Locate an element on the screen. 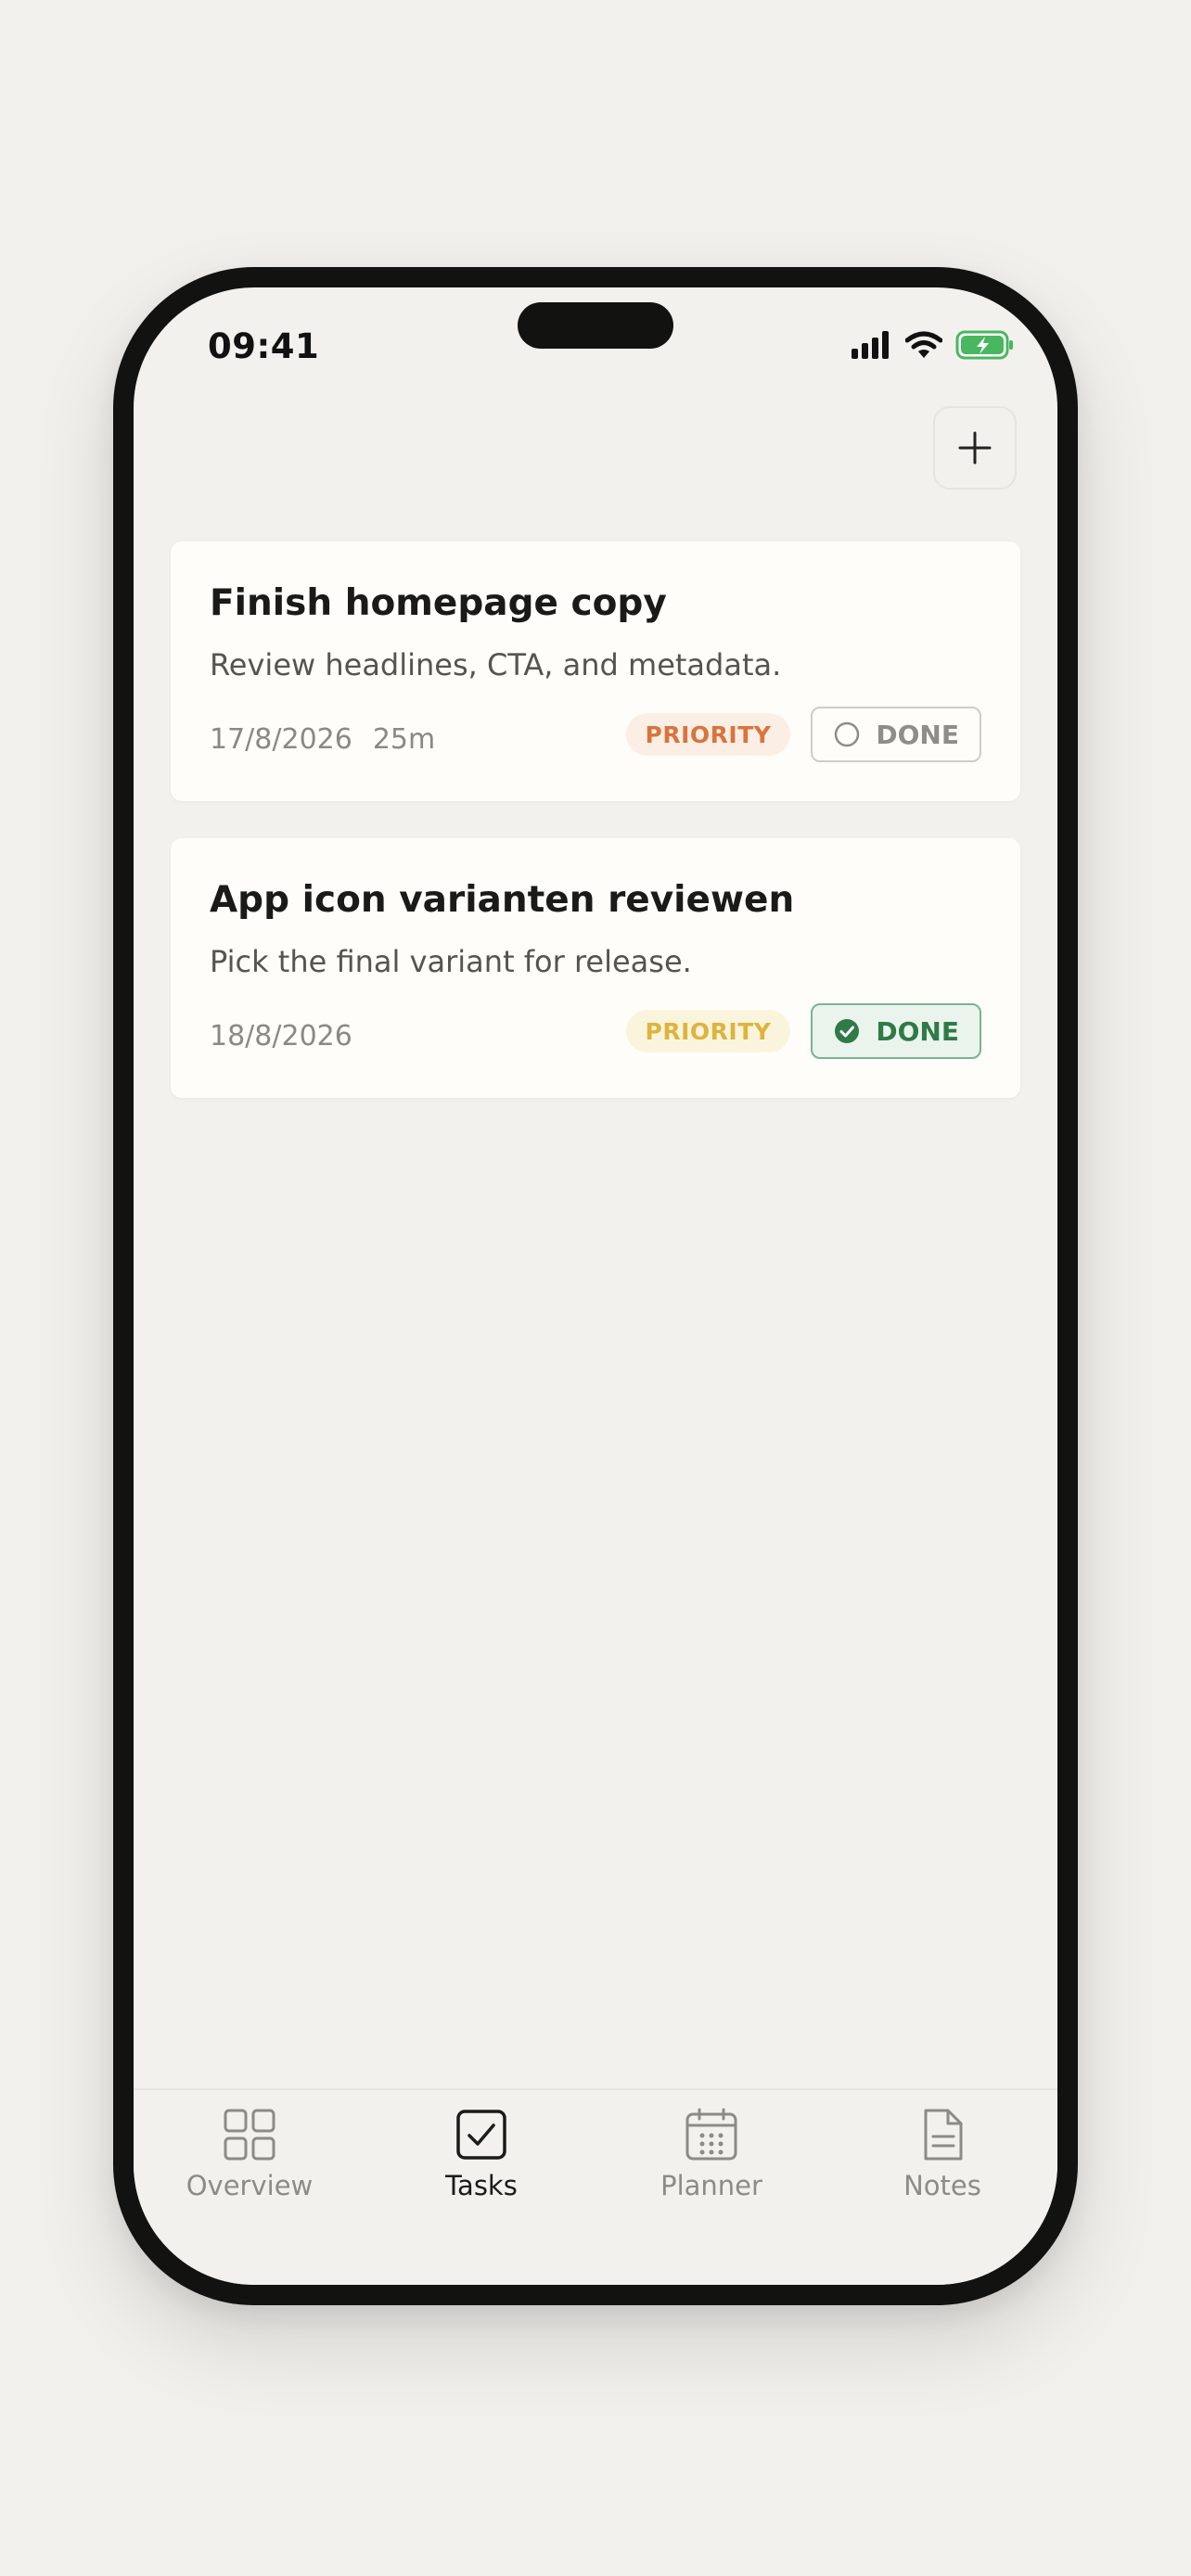 The width and height of the screenshot is (1191, 2576). status-icons is located at coordinates (933, 345).